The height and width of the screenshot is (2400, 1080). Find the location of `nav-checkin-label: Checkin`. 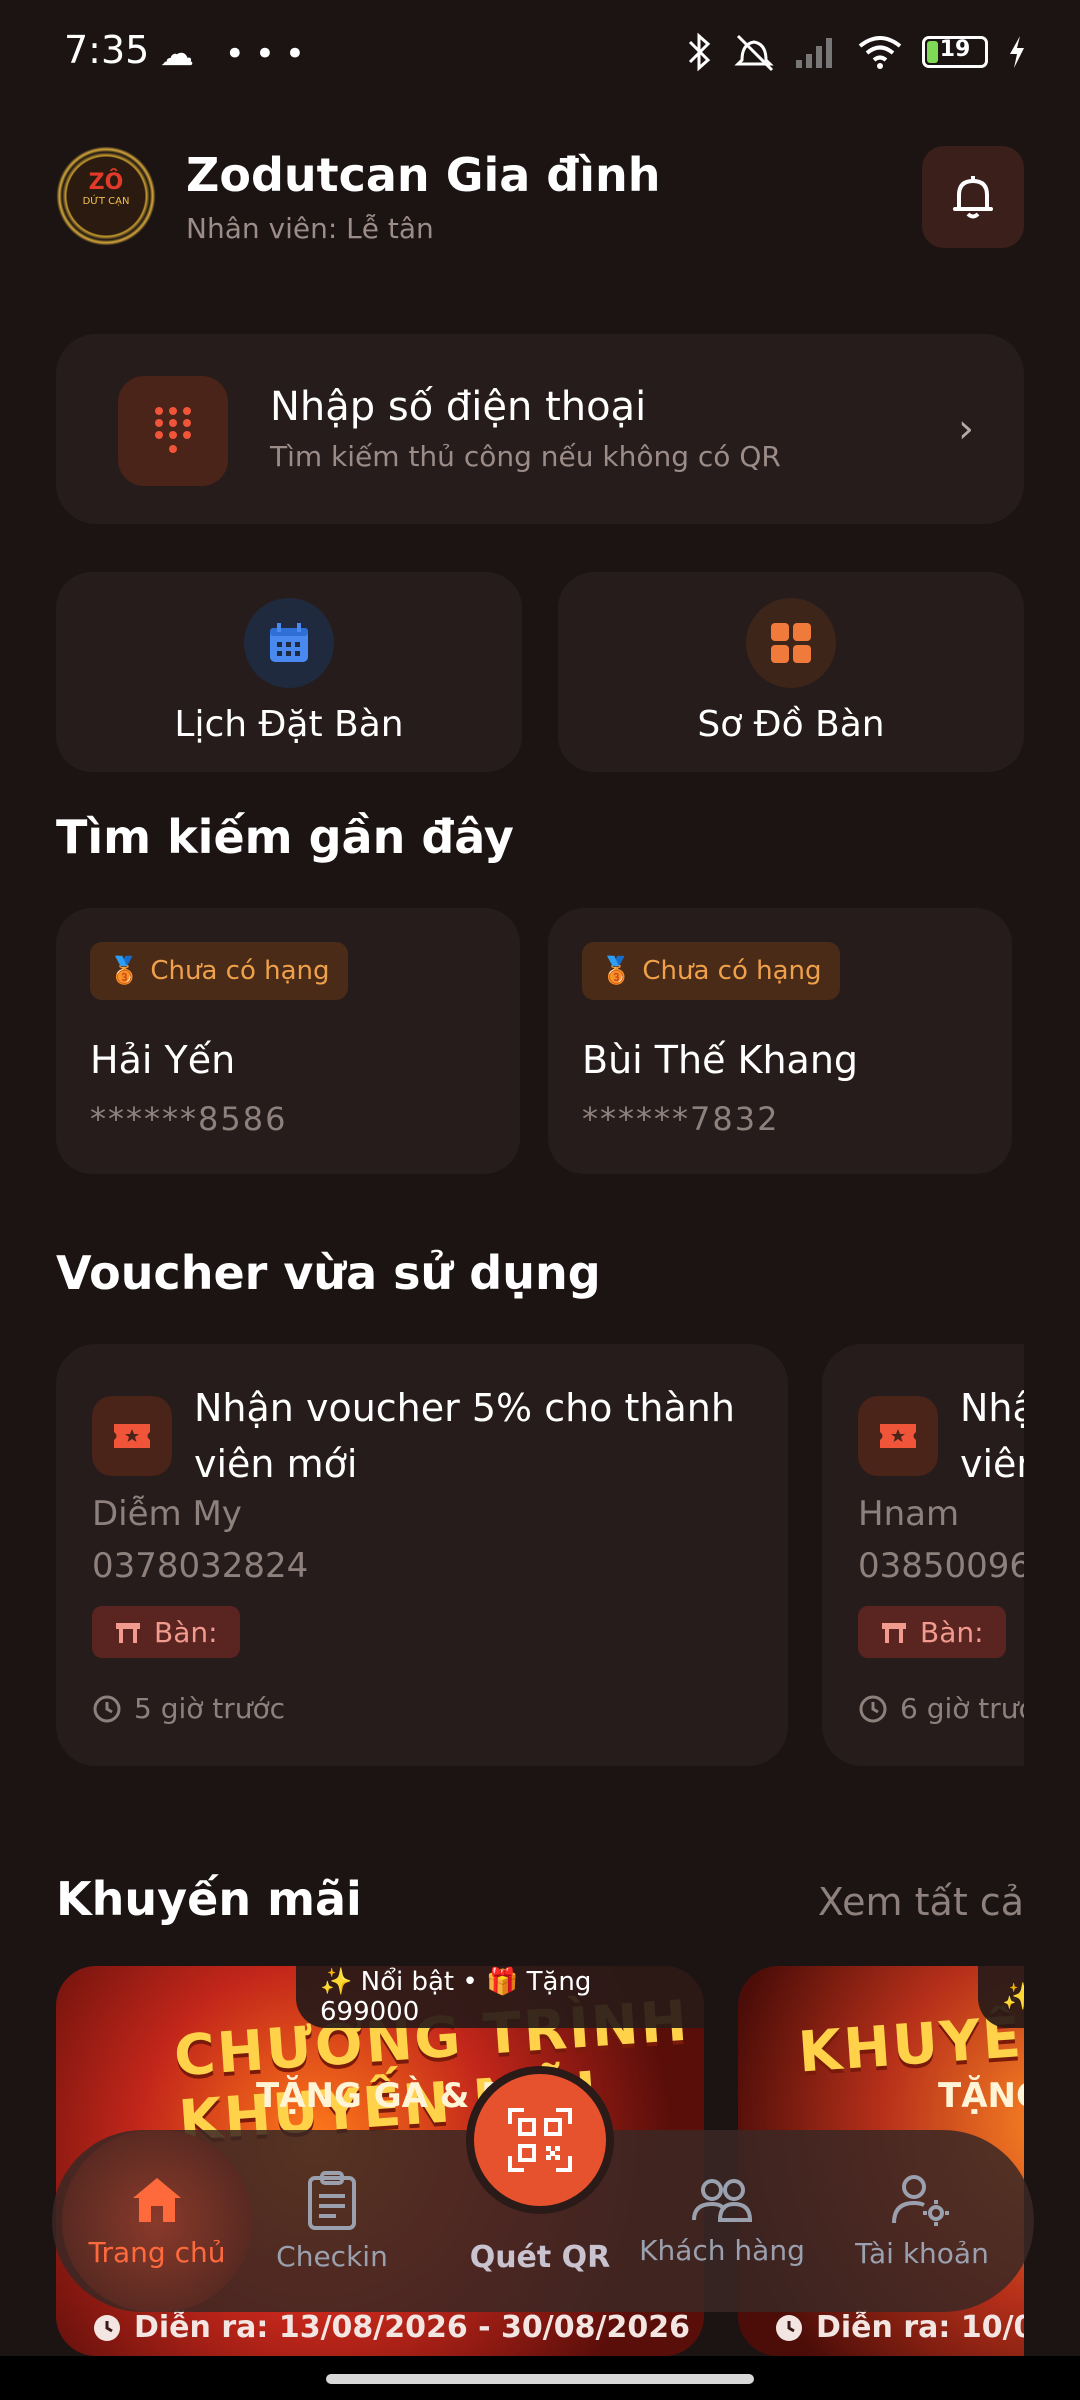

nav-checkin-label: Checkin is located at coordinates (332, 2256).